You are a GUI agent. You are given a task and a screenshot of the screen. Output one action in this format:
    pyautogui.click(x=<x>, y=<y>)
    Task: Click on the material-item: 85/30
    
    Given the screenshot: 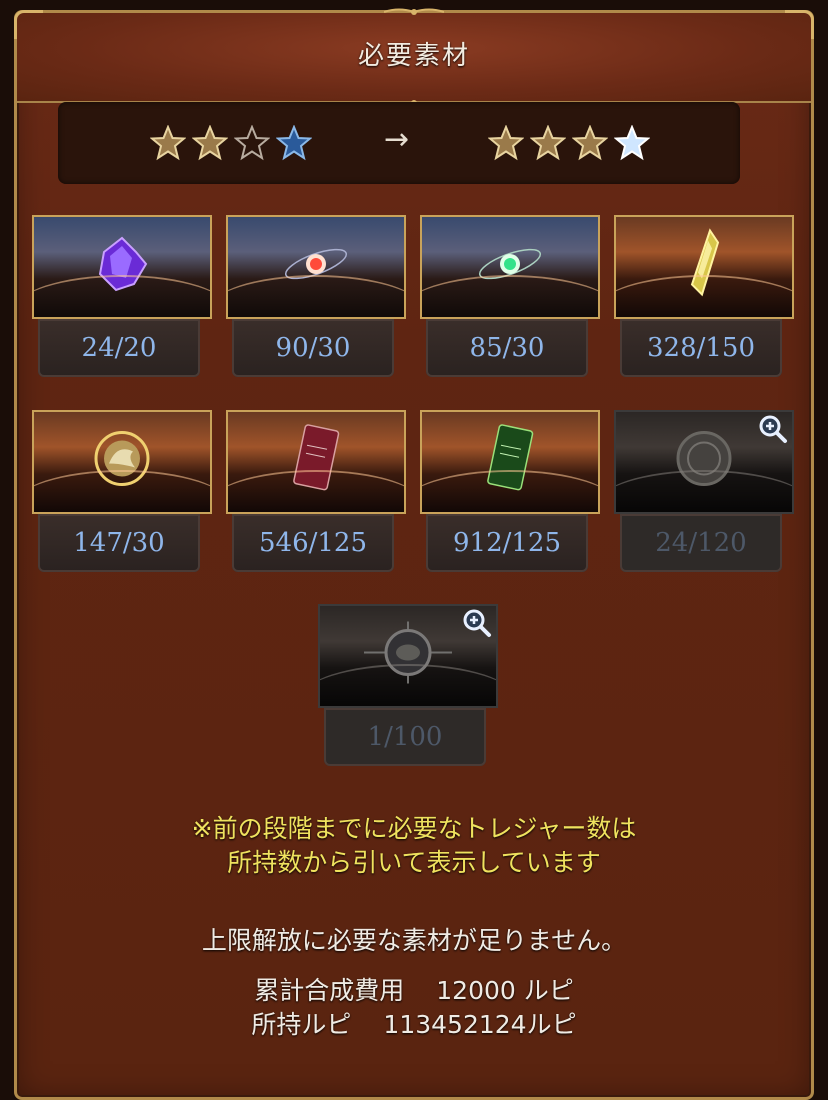 What is the action you would take?
    pyautogui.click(x=510, y=297)
    